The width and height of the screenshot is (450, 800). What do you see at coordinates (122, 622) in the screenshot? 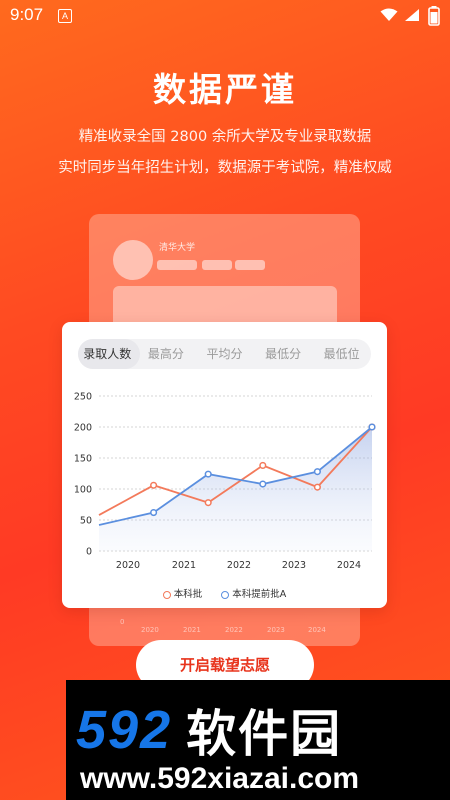
I see `bg-axis-zero: 0` at bounding box center [122, 622].